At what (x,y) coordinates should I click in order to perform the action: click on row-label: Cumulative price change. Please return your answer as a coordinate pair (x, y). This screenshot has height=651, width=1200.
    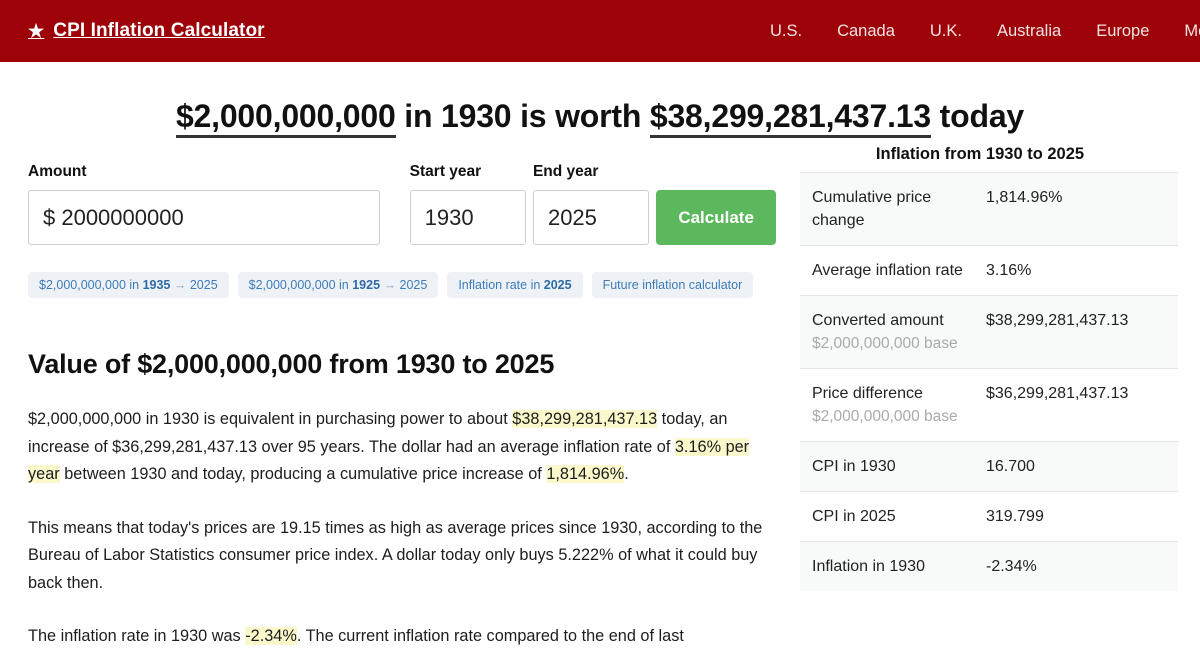
    Looking at the image, I should click on (872, 209).